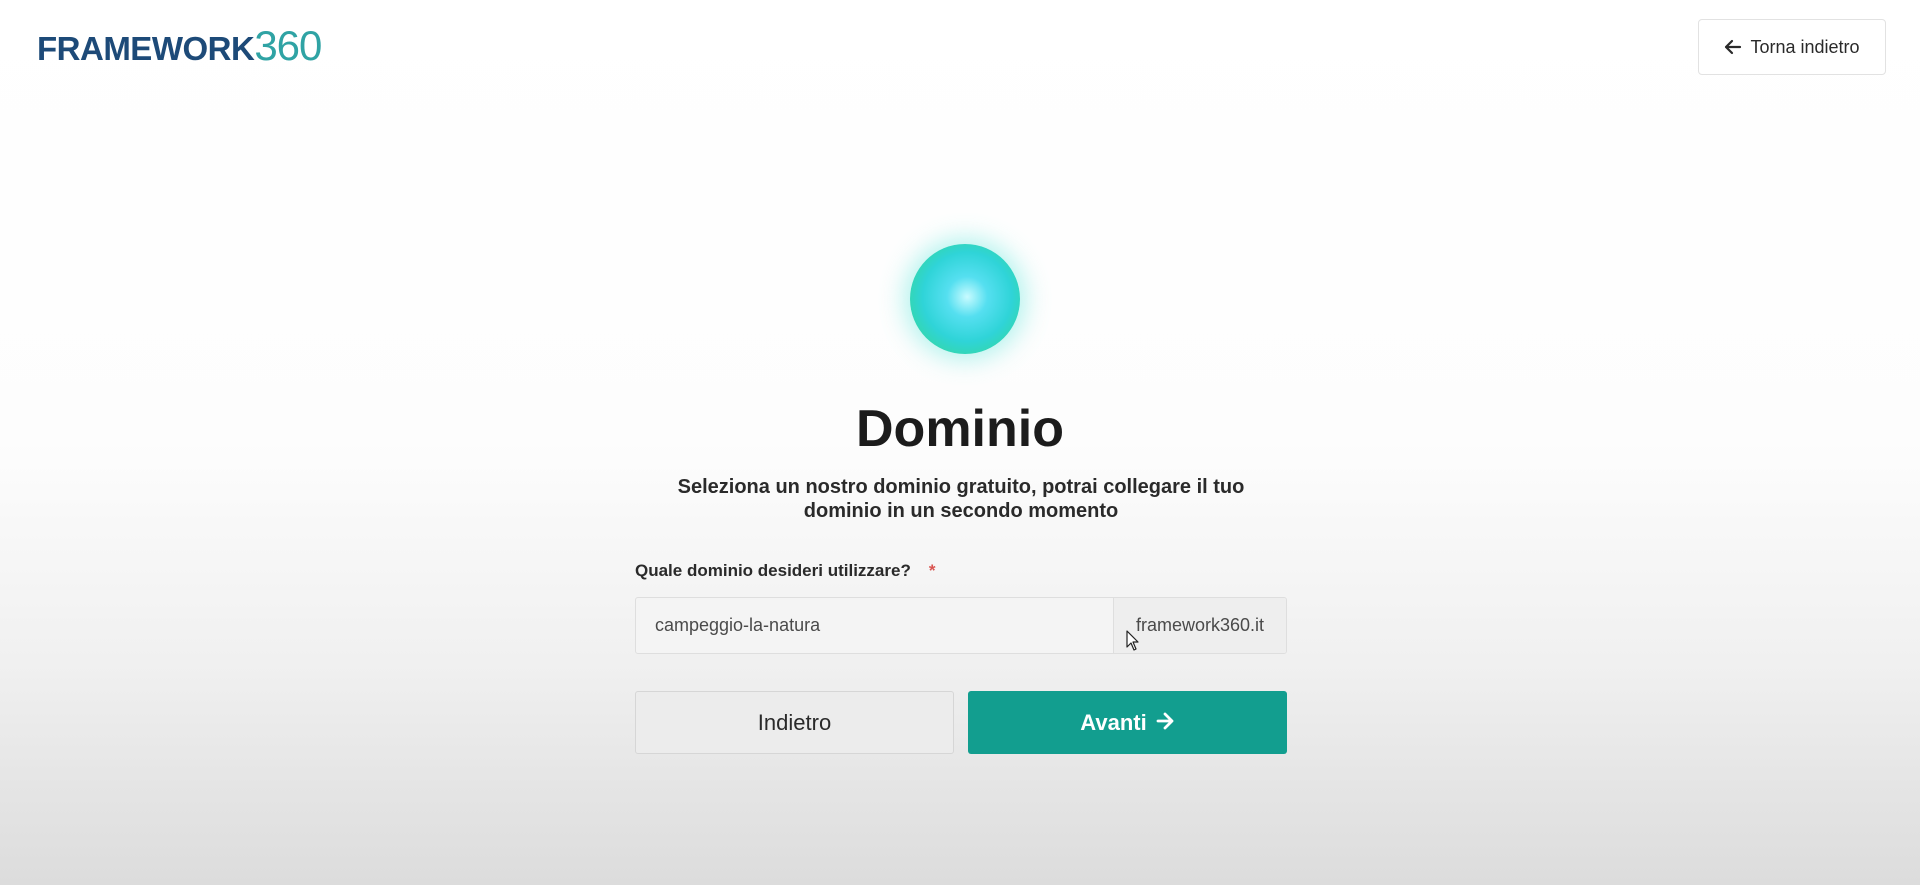 The image size is (1920, 885). What do you see at coordinates (1805, 46) in the screenshot?
I see `back-button-label: Torna indietro` at bounding box center [1805, 46].